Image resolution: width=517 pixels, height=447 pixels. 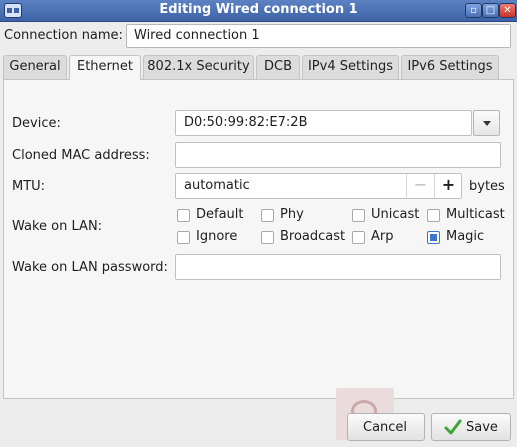 I want to click on cancel-button: Cancel, so click(x=386, y=427).